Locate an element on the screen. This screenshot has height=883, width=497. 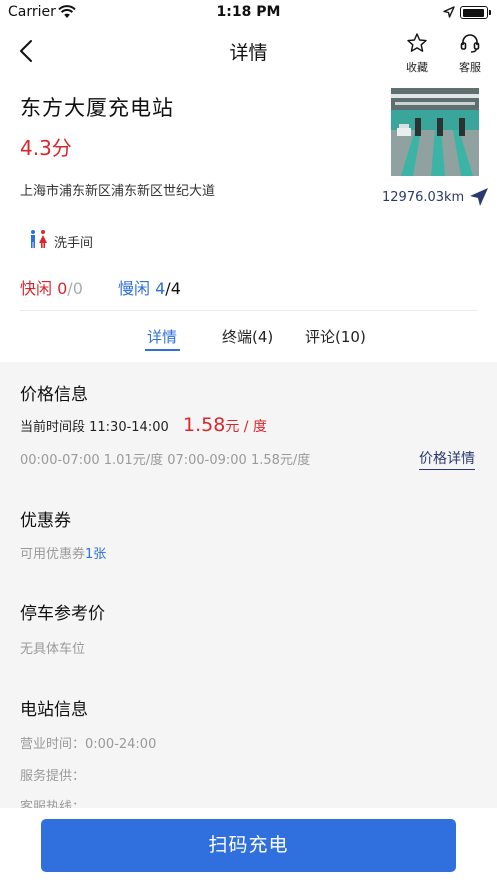
active-tab-indicator is located at coordinates (162, 350).